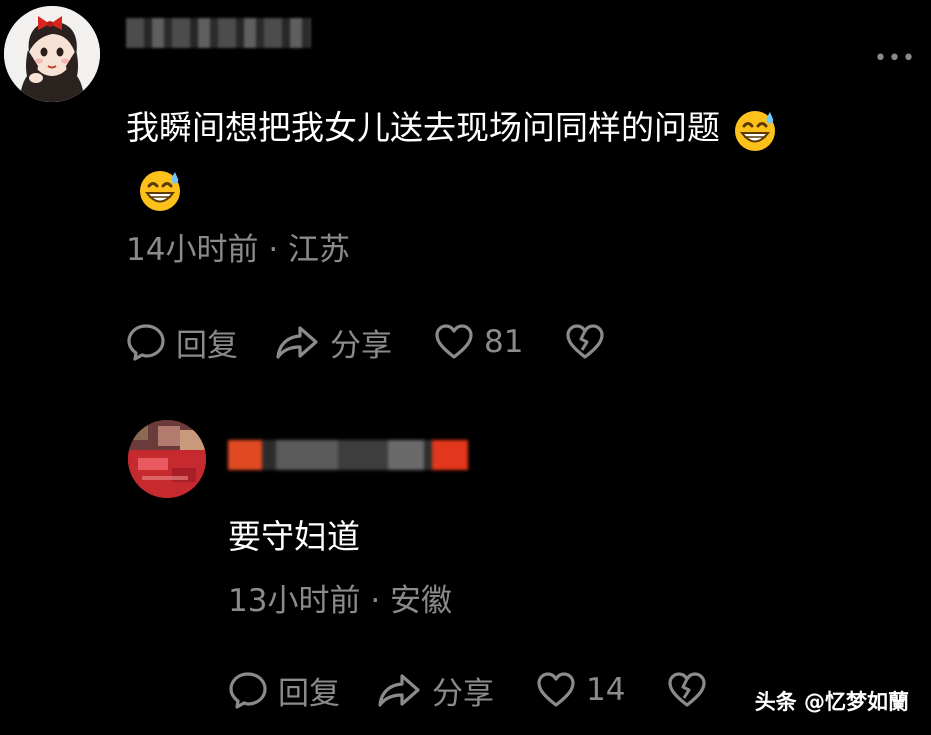 This screenshot has width=931, height=735. Describe the element at coordinates (511, 158) in the screenshot. I see `comment-text: 我瞬间想把我女儿送去现场问同样的问题` at that location.